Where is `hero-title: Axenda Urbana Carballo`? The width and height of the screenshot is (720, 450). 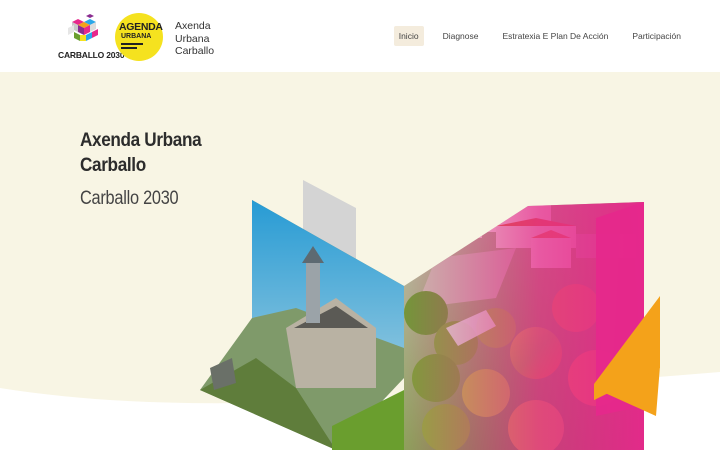 hero-title: Axenda Urbana Carballo is located at coordinates (141, 153).